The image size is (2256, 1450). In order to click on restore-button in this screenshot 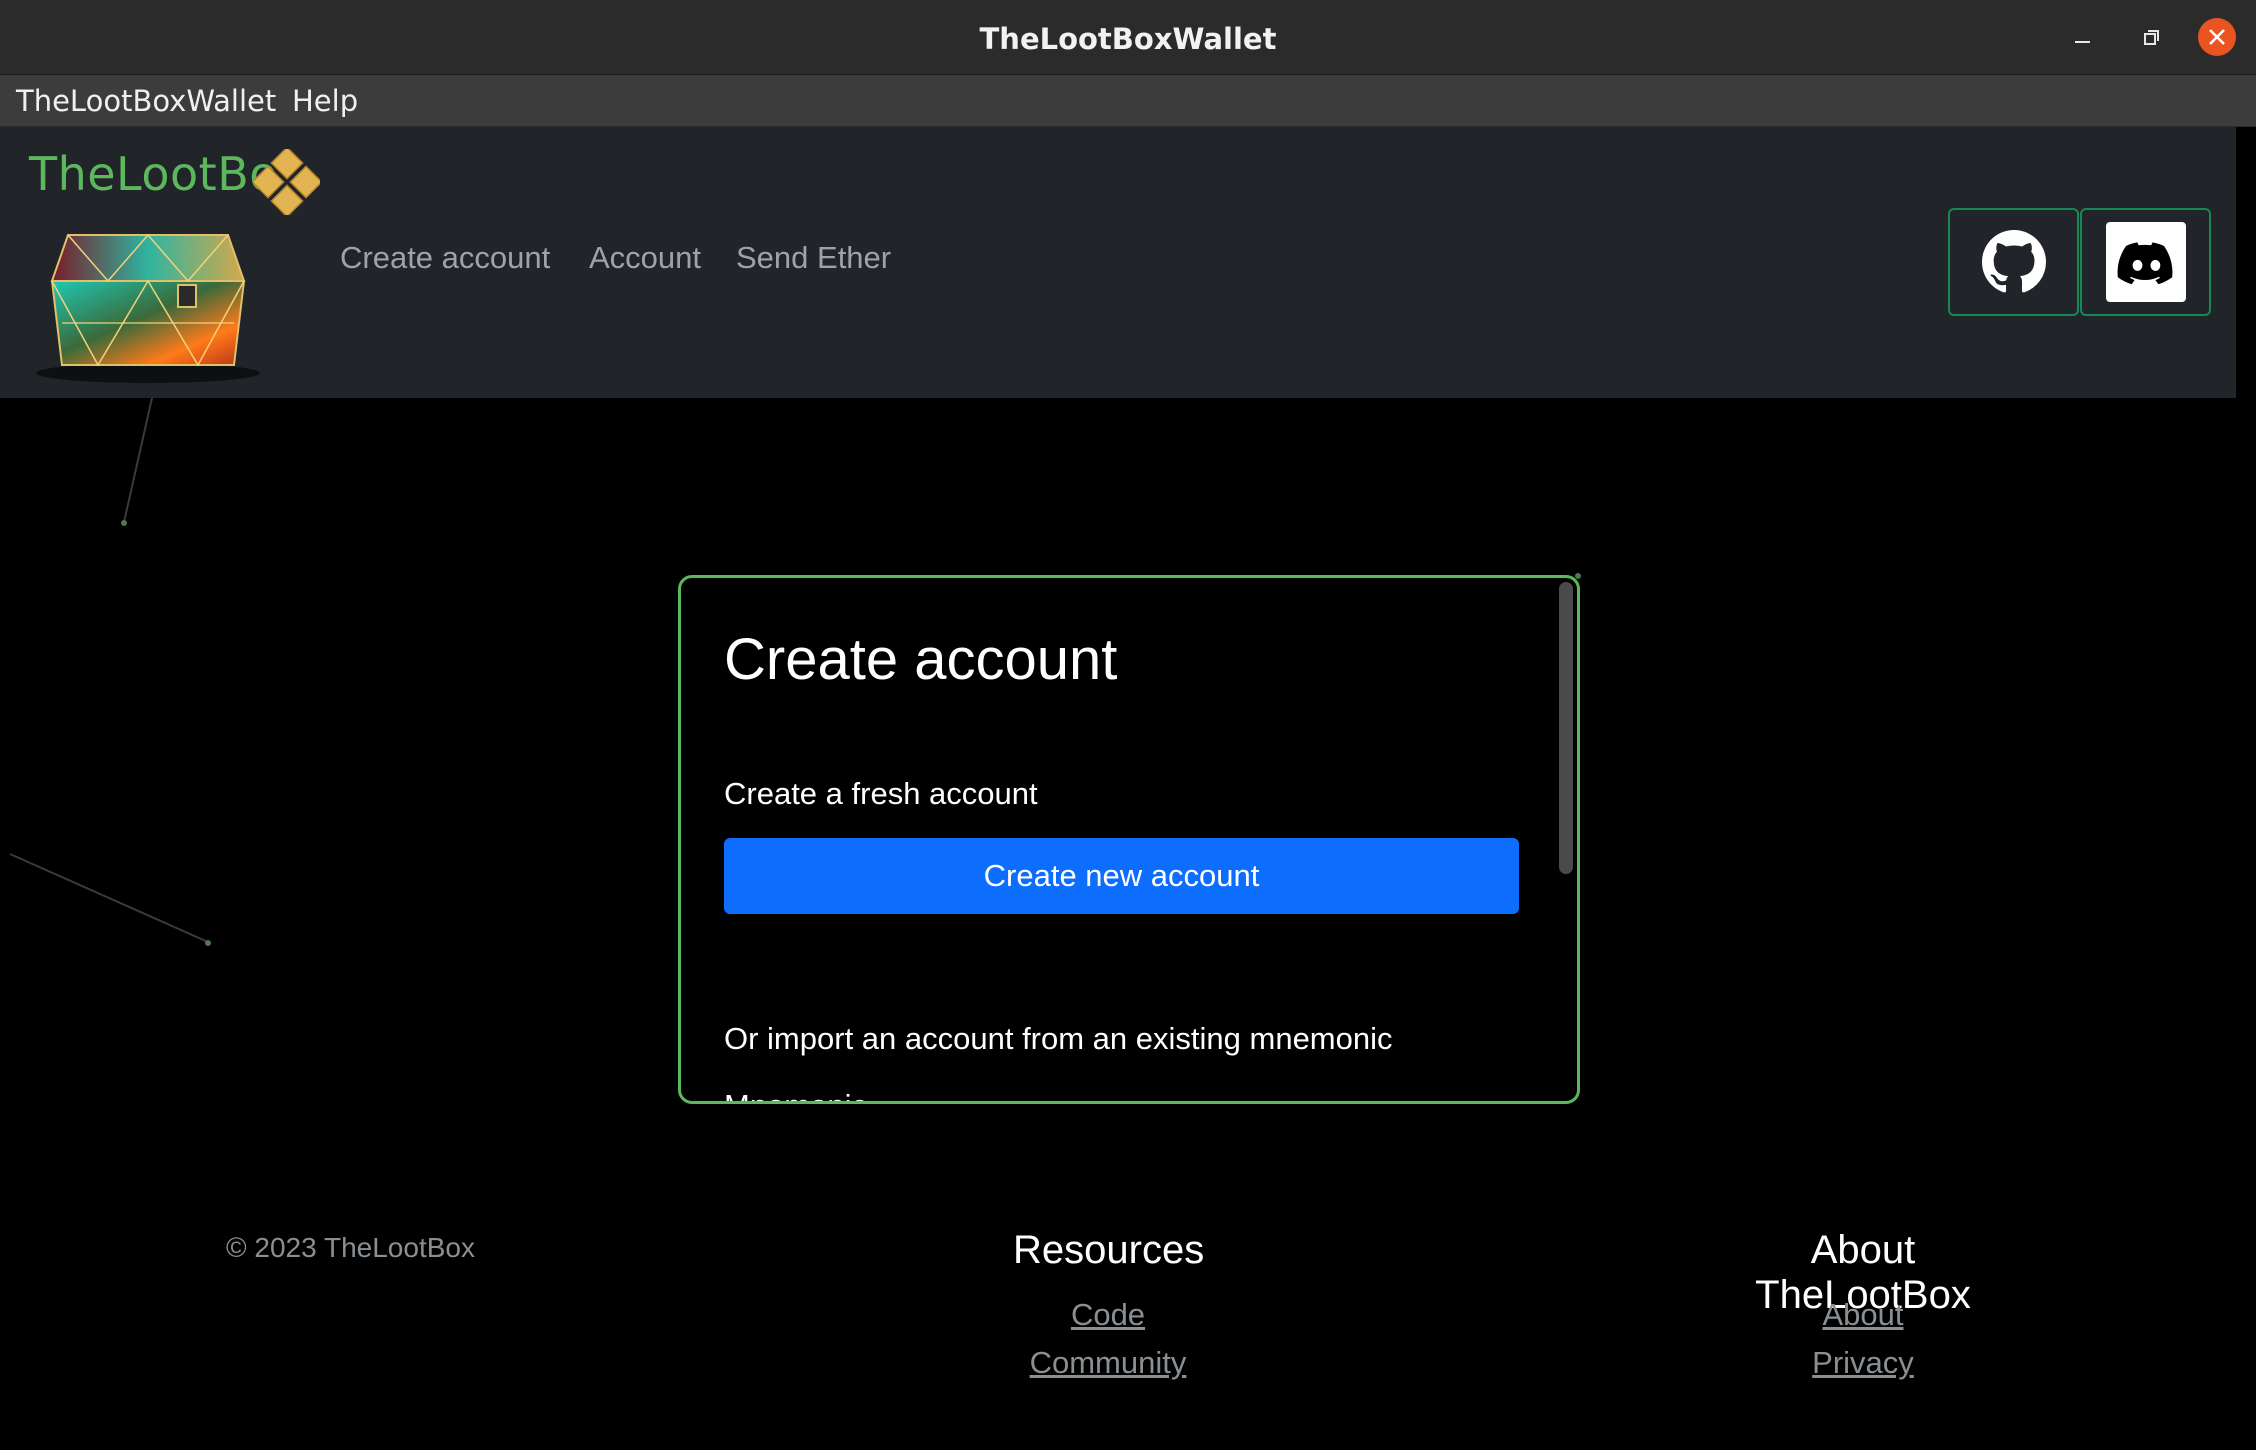, I will do `click(2151, 38)`.